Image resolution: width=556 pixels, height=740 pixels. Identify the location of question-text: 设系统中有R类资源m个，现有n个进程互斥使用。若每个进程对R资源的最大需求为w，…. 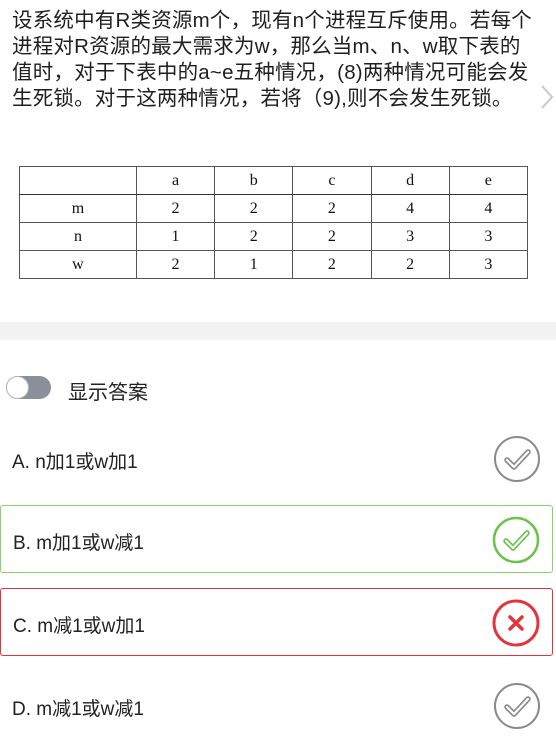
(272, 59).